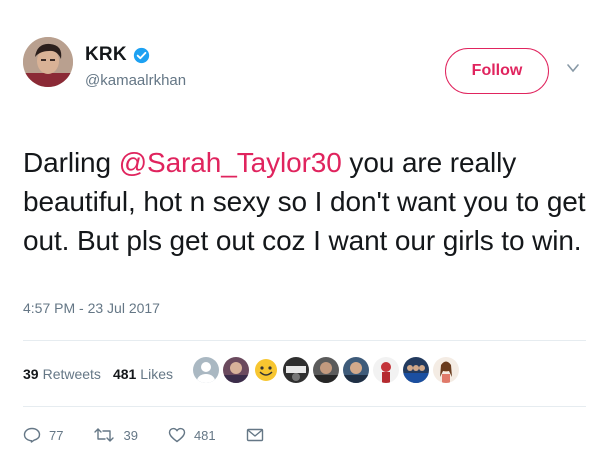 The width and height of the screenshot is (600, 450). I want to click on tweet-timestamp: 4:57 PM - 23 Jul 2017, so click(91, 308).